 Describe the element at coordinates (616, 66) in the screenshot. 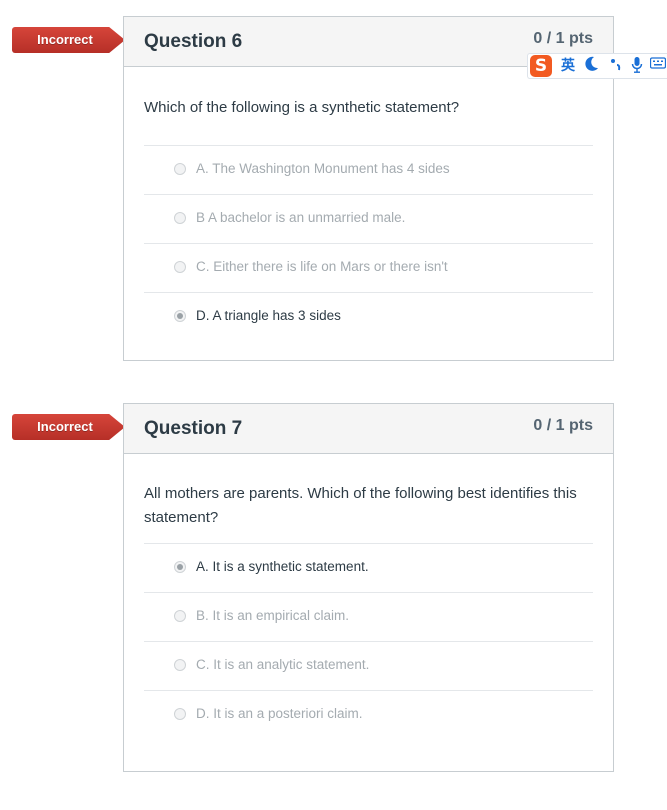

I see `punctuation-icon` at that location.